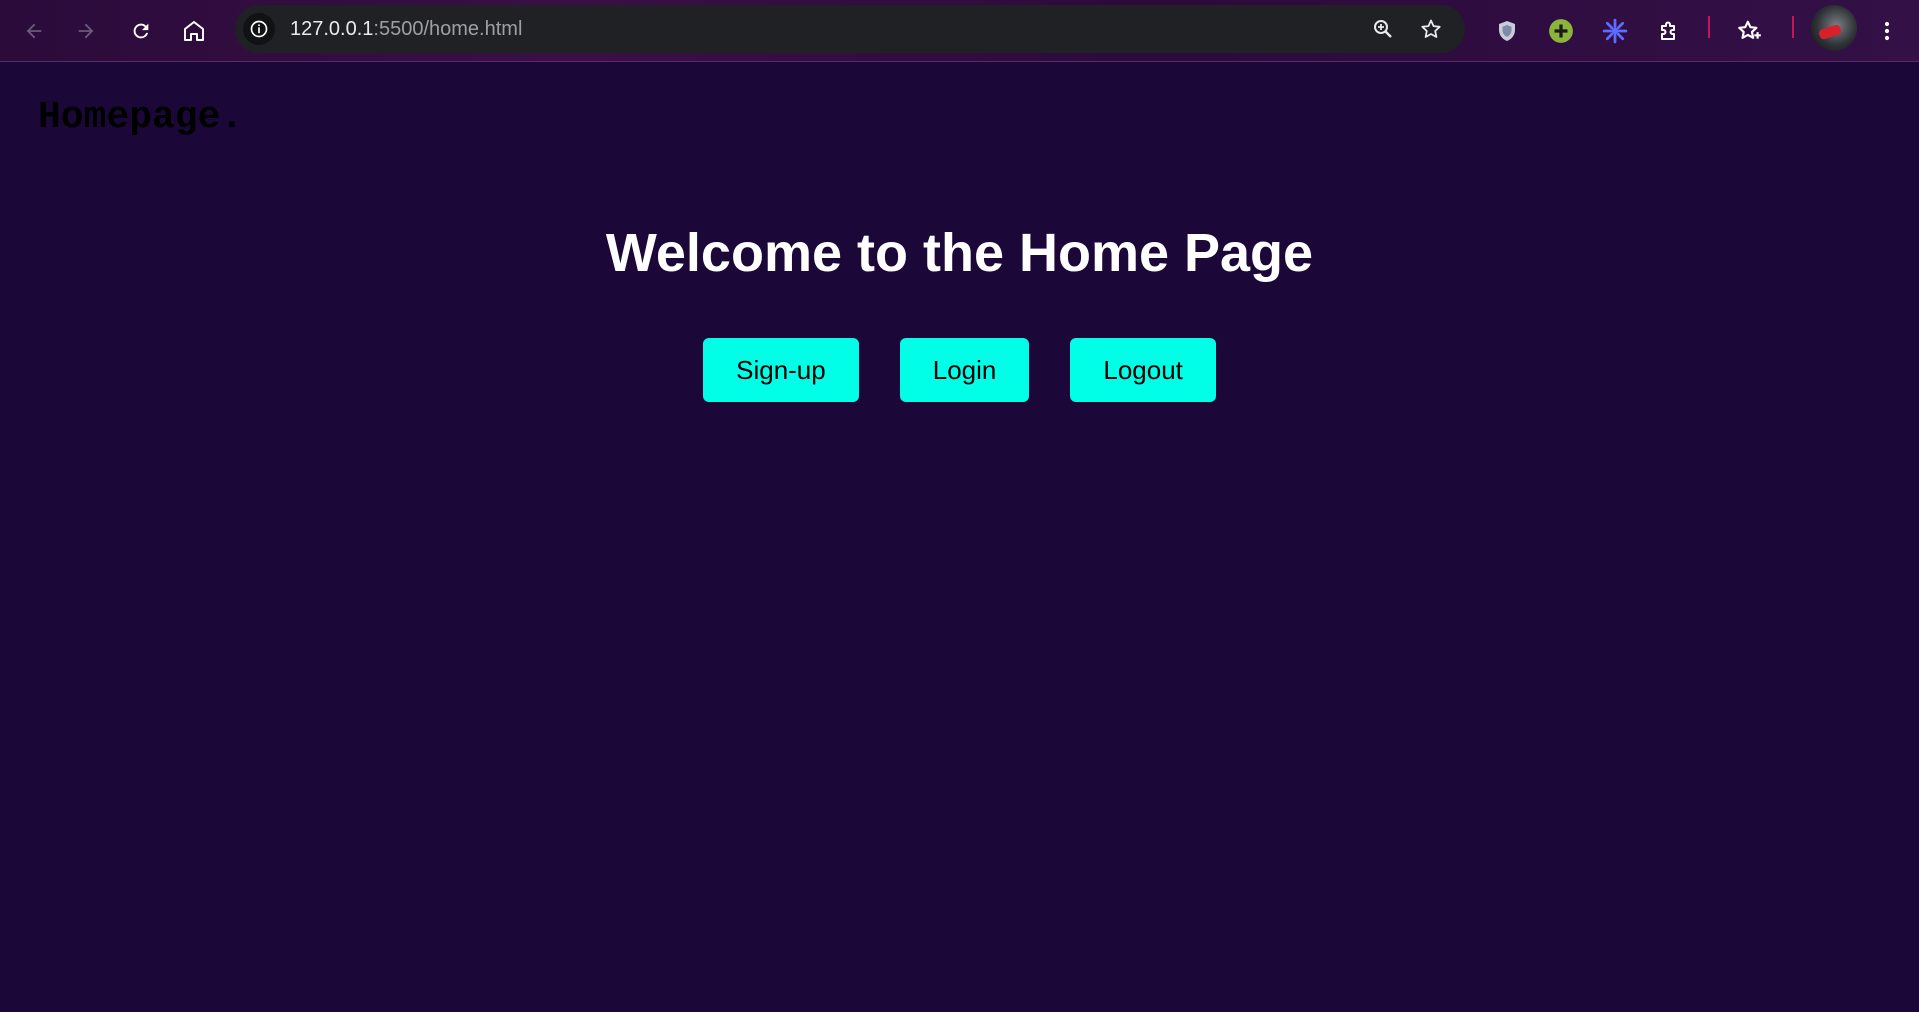 This screenshot has width=1919, height=1012. Describe the element at coordinates (194, 31) in the screenshot. I see `home-icon` at that location.